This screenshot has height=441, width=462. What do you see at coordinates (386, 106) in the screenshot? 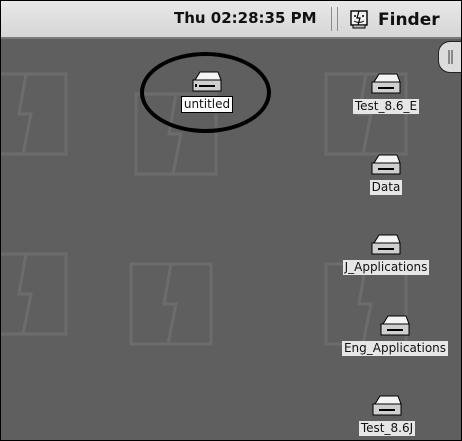
I see `desktop-icon-label: Test_8.6_E` at bounding box center [386, 106].